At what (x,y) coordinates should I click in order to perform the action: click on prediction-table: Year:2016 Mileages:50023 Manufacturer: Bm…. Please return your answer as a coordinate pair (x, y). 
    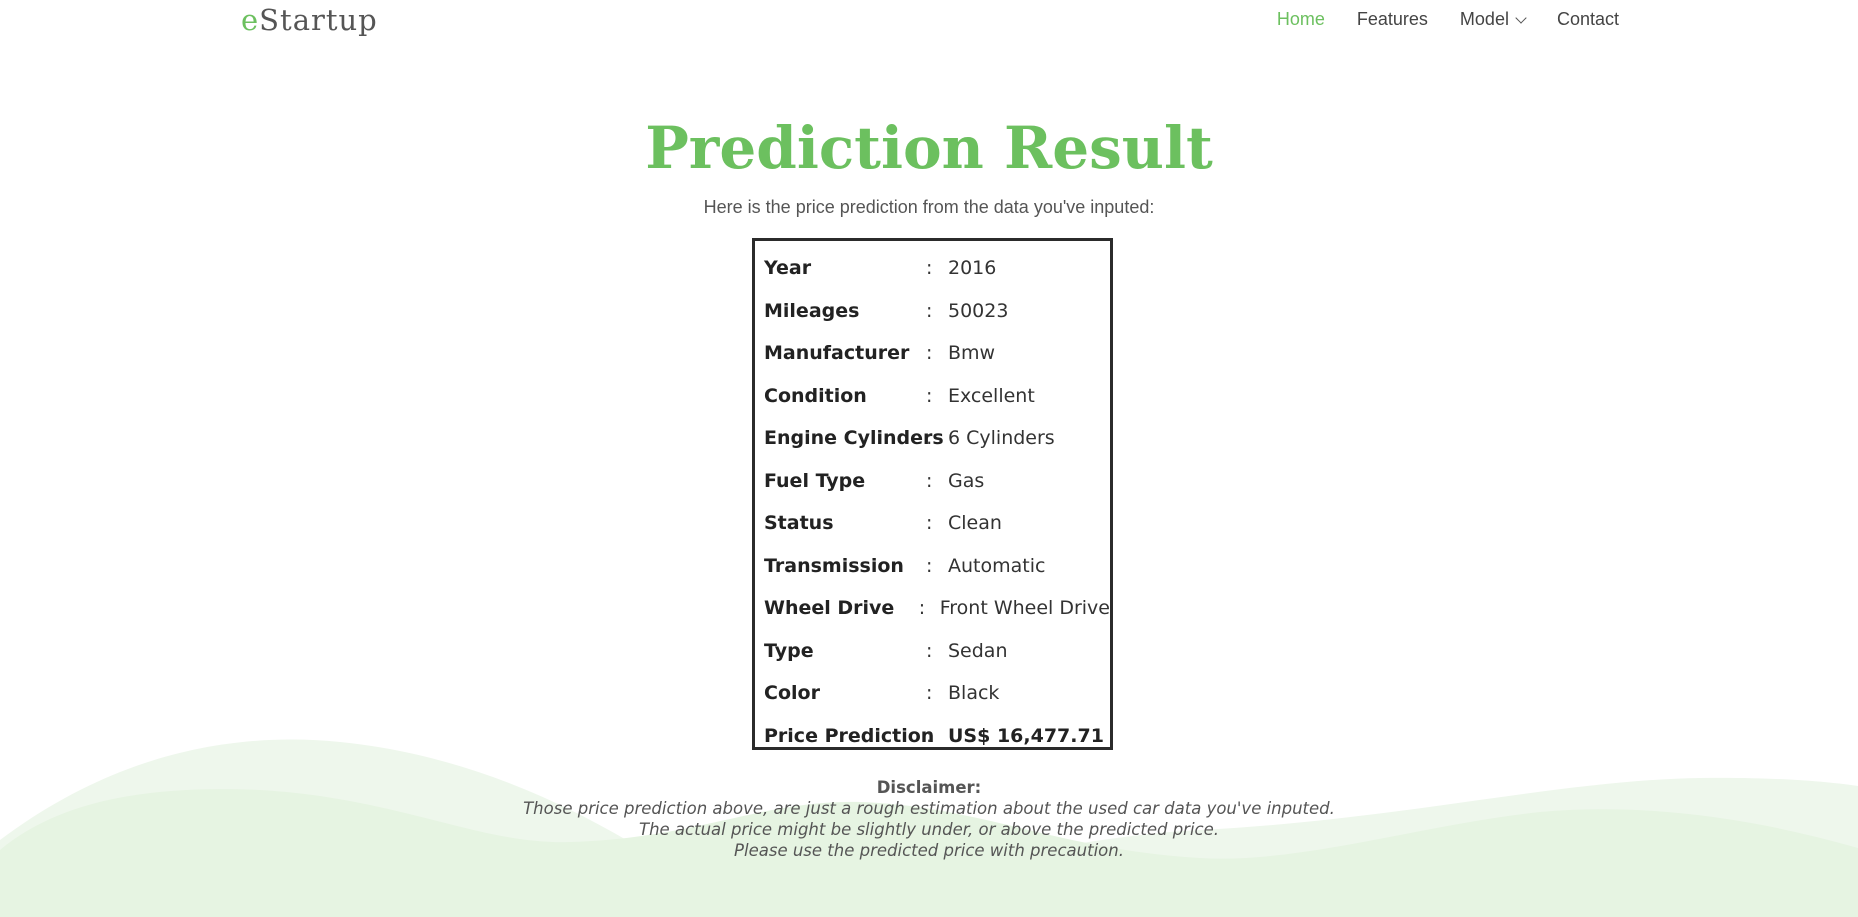
    Looking at the image, I should click on (932, 494).